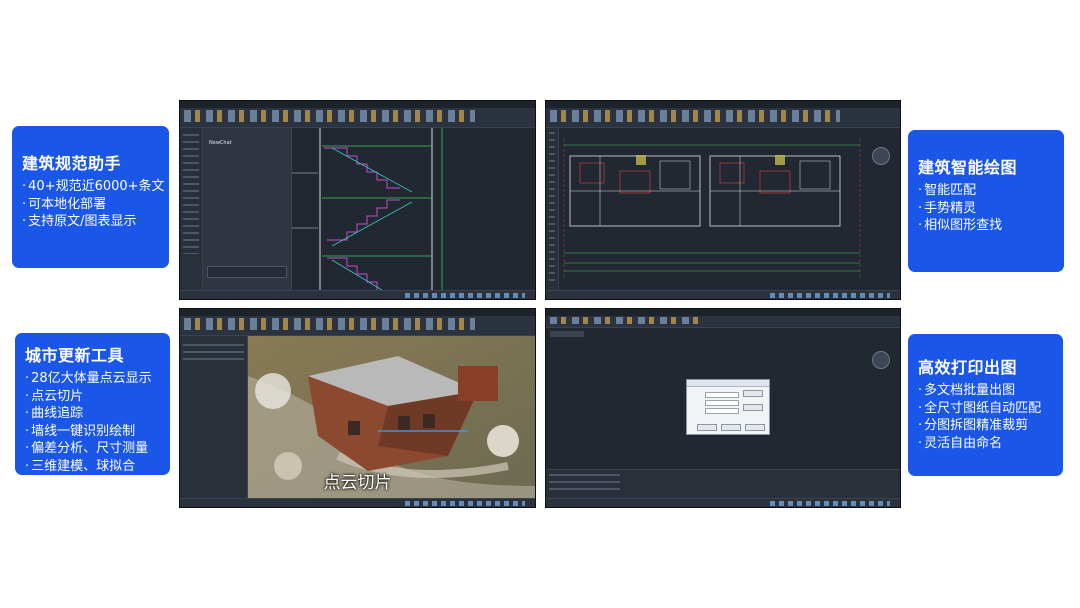 The image size is (1080, 608). I want to click on screenshot-building-code: NewChat, so click(357, 200).